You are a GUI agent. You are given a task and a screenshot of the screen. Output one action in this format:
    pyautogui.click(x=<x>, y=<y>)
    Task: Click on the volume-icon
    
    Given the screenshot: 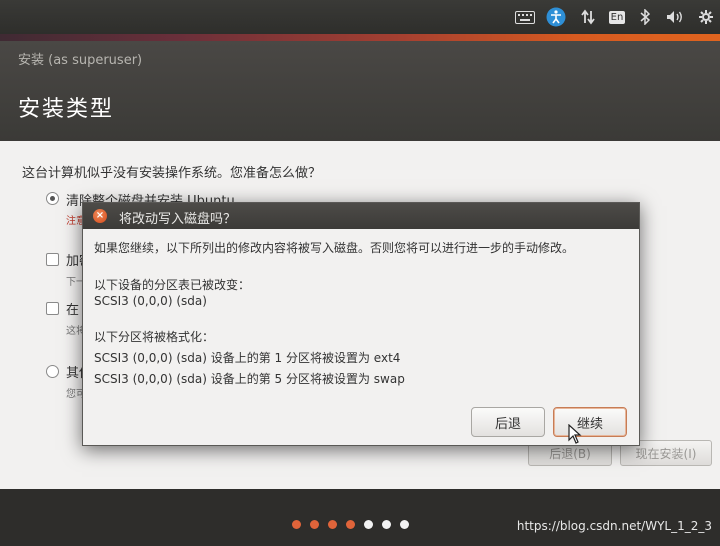 What is the action you would take?
    pyautogui.click(x=675, y=17)
    